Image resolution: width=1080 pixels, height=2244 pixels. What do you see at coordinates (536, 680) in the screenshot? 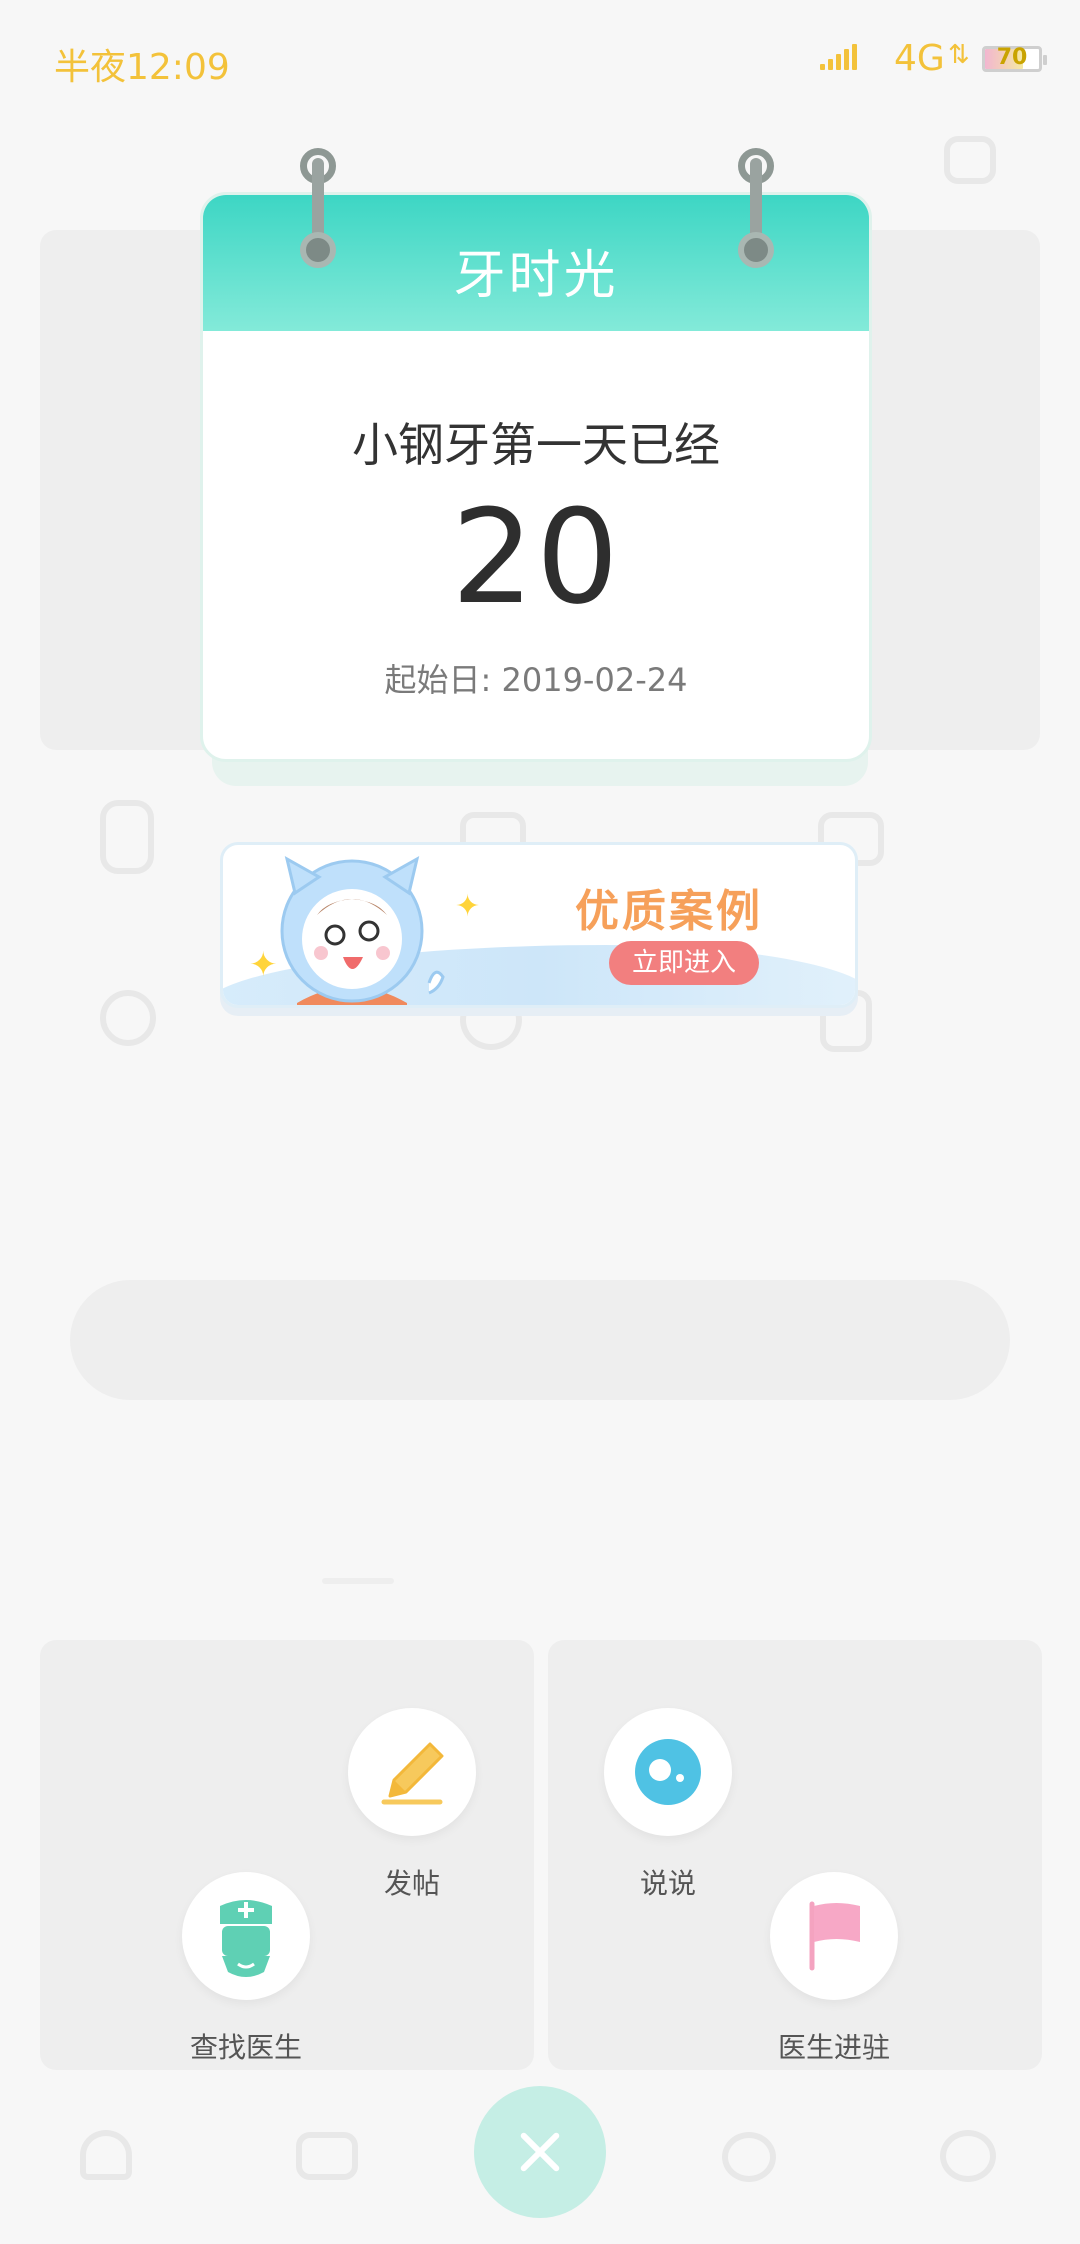
I see `calendar-start-date: 起始日: 2019-02-24` at bounding box center [536, 680].